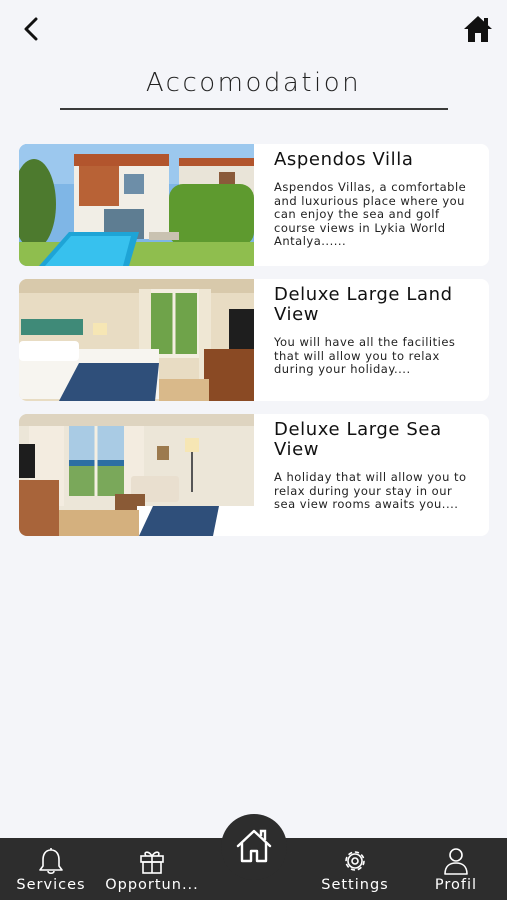  What do you see at coordinates (51, 885) in the screenshot?
I see `tab-services-label: Services` at bounding box center [51, 885].